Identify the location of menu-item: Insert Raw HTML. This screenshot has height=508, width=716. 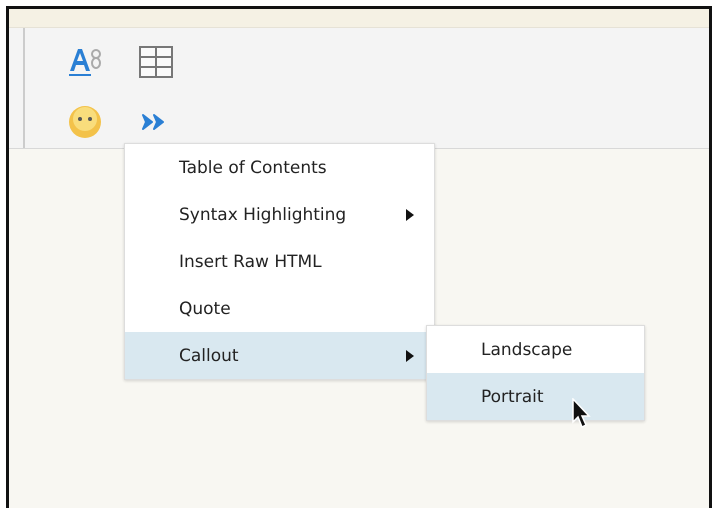
(279, 261).